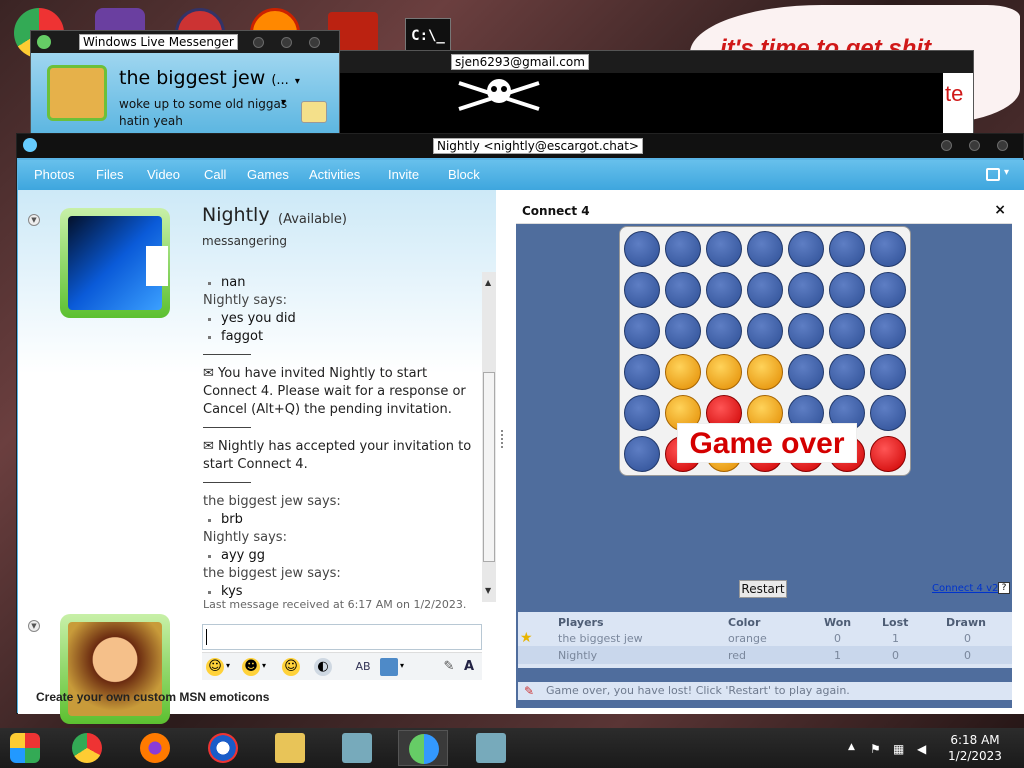  Describe the element at coordinates (403, 174) in the screenshot. I see `menu-invite: Invite` at that location.